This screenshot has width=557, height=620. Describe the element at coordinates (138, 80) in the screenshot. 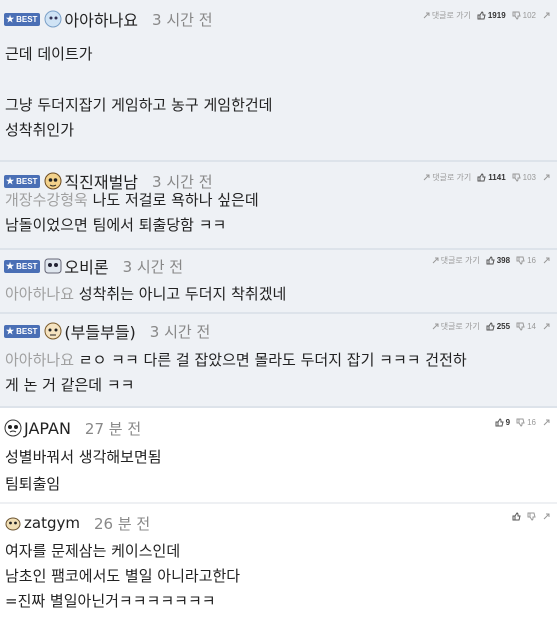

I see `comment-line` at that location.